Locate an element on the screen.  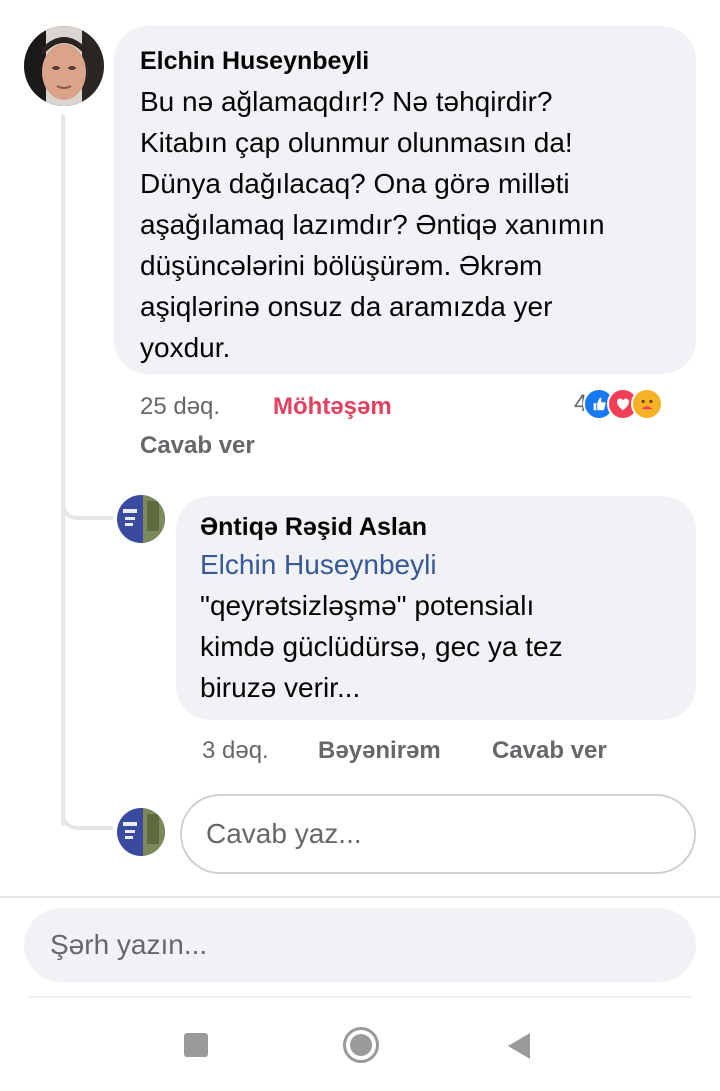
reply-timestamp: 3 dəq. is located at coordinates (235, 751).